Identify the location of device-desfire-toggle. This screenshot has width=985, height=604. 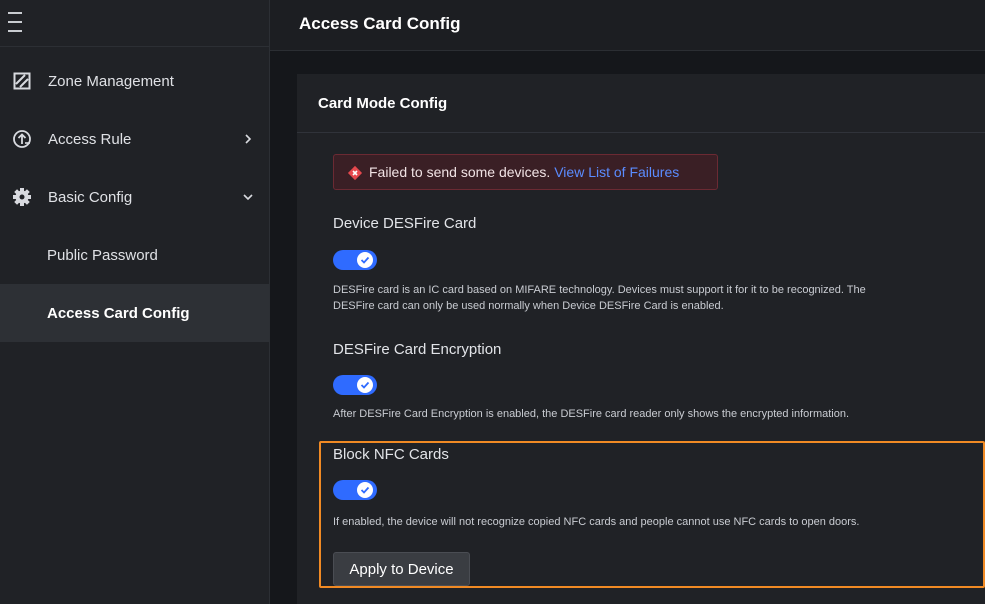
(355, 260).